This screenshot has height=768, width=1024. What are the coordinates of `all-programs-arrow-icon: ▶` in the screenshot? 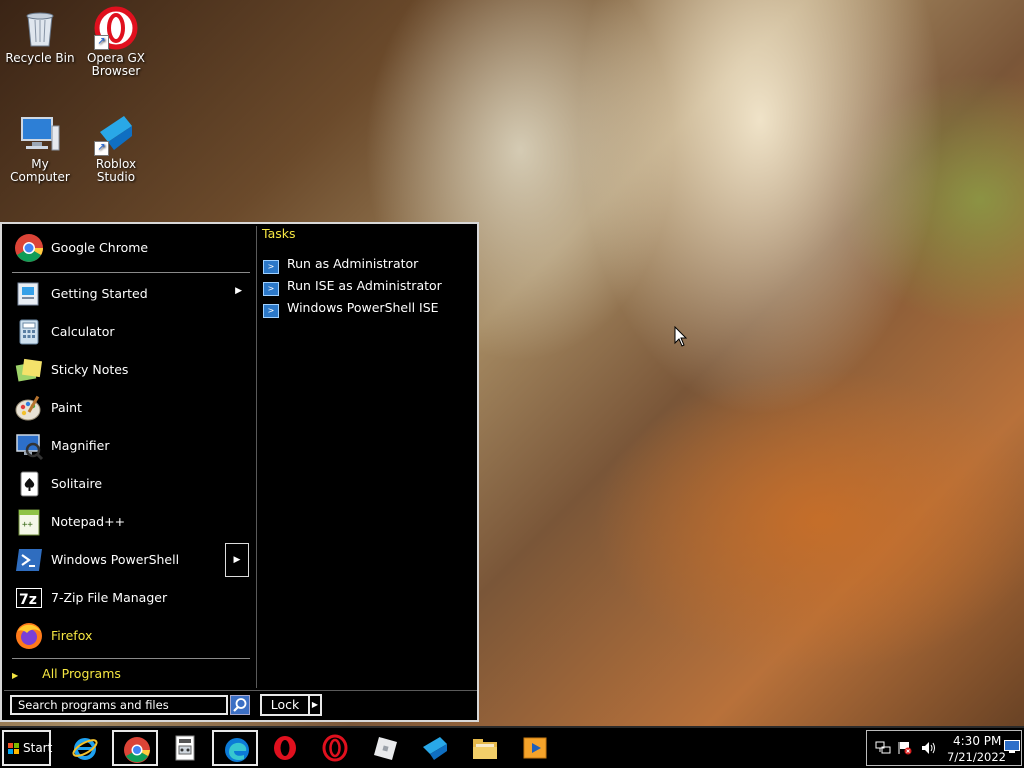 It's located at (15, 675).